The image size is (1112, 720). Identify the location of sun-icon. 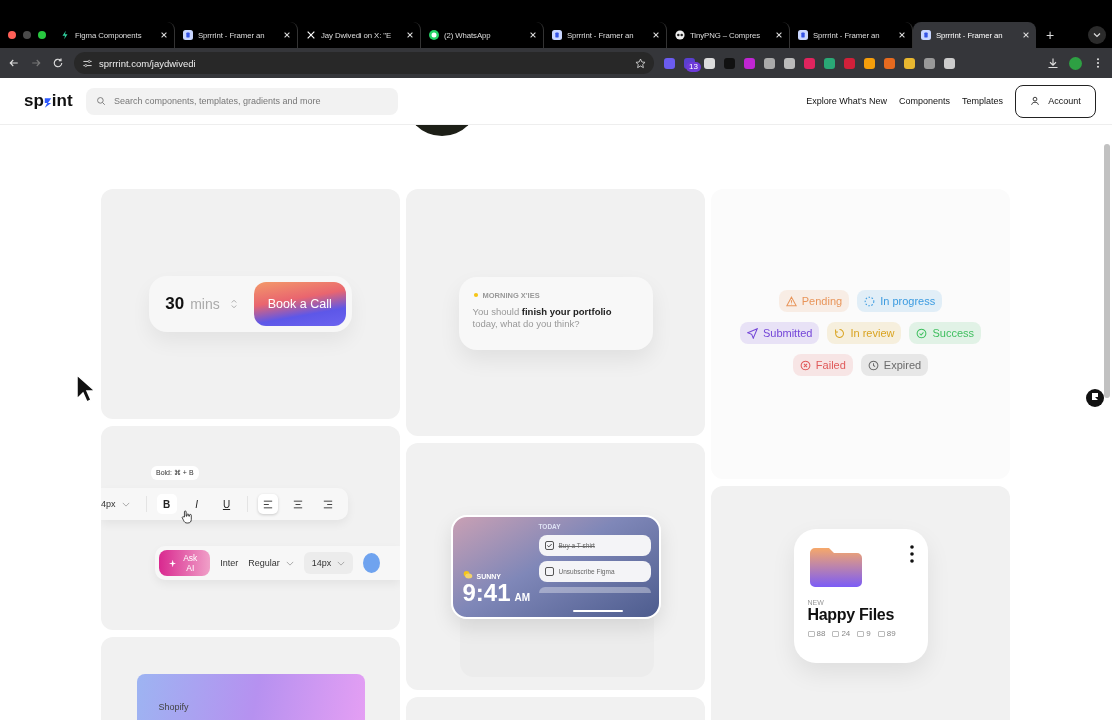
(475, 295).